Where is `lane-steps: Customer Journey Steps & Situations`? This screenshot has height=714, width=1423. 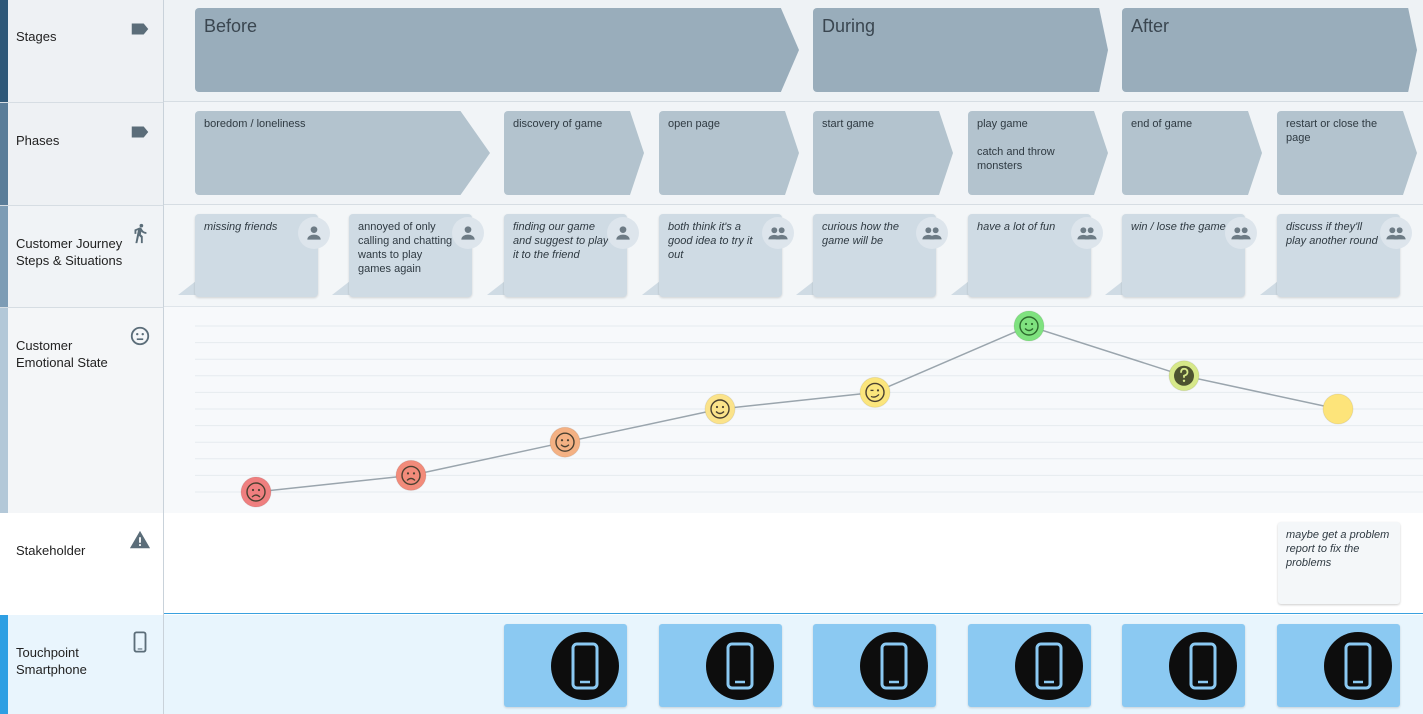 lane-steps: Customer Journey Steps & Situations is located at coordinates (82, 256).